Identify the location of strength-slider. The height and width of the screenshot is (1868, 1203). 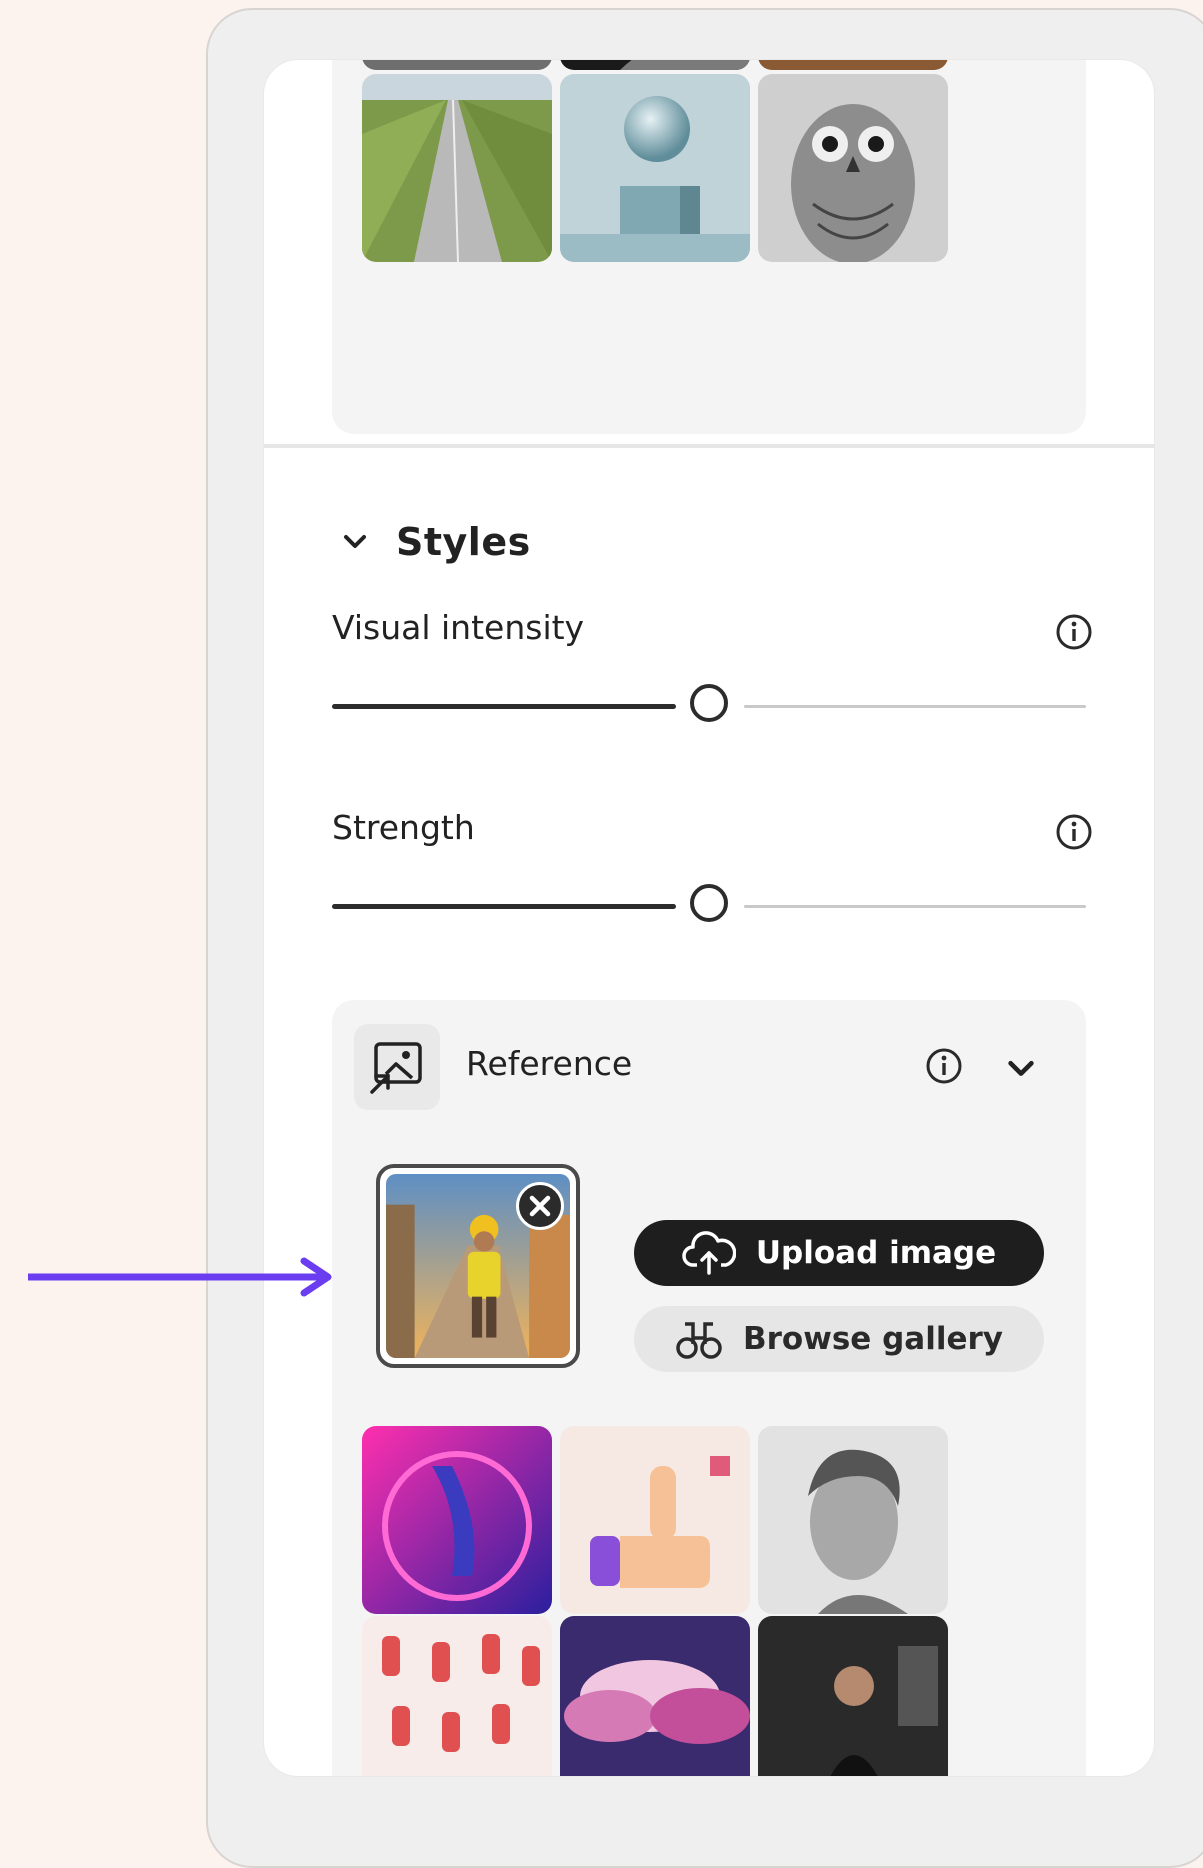
(709, 906).